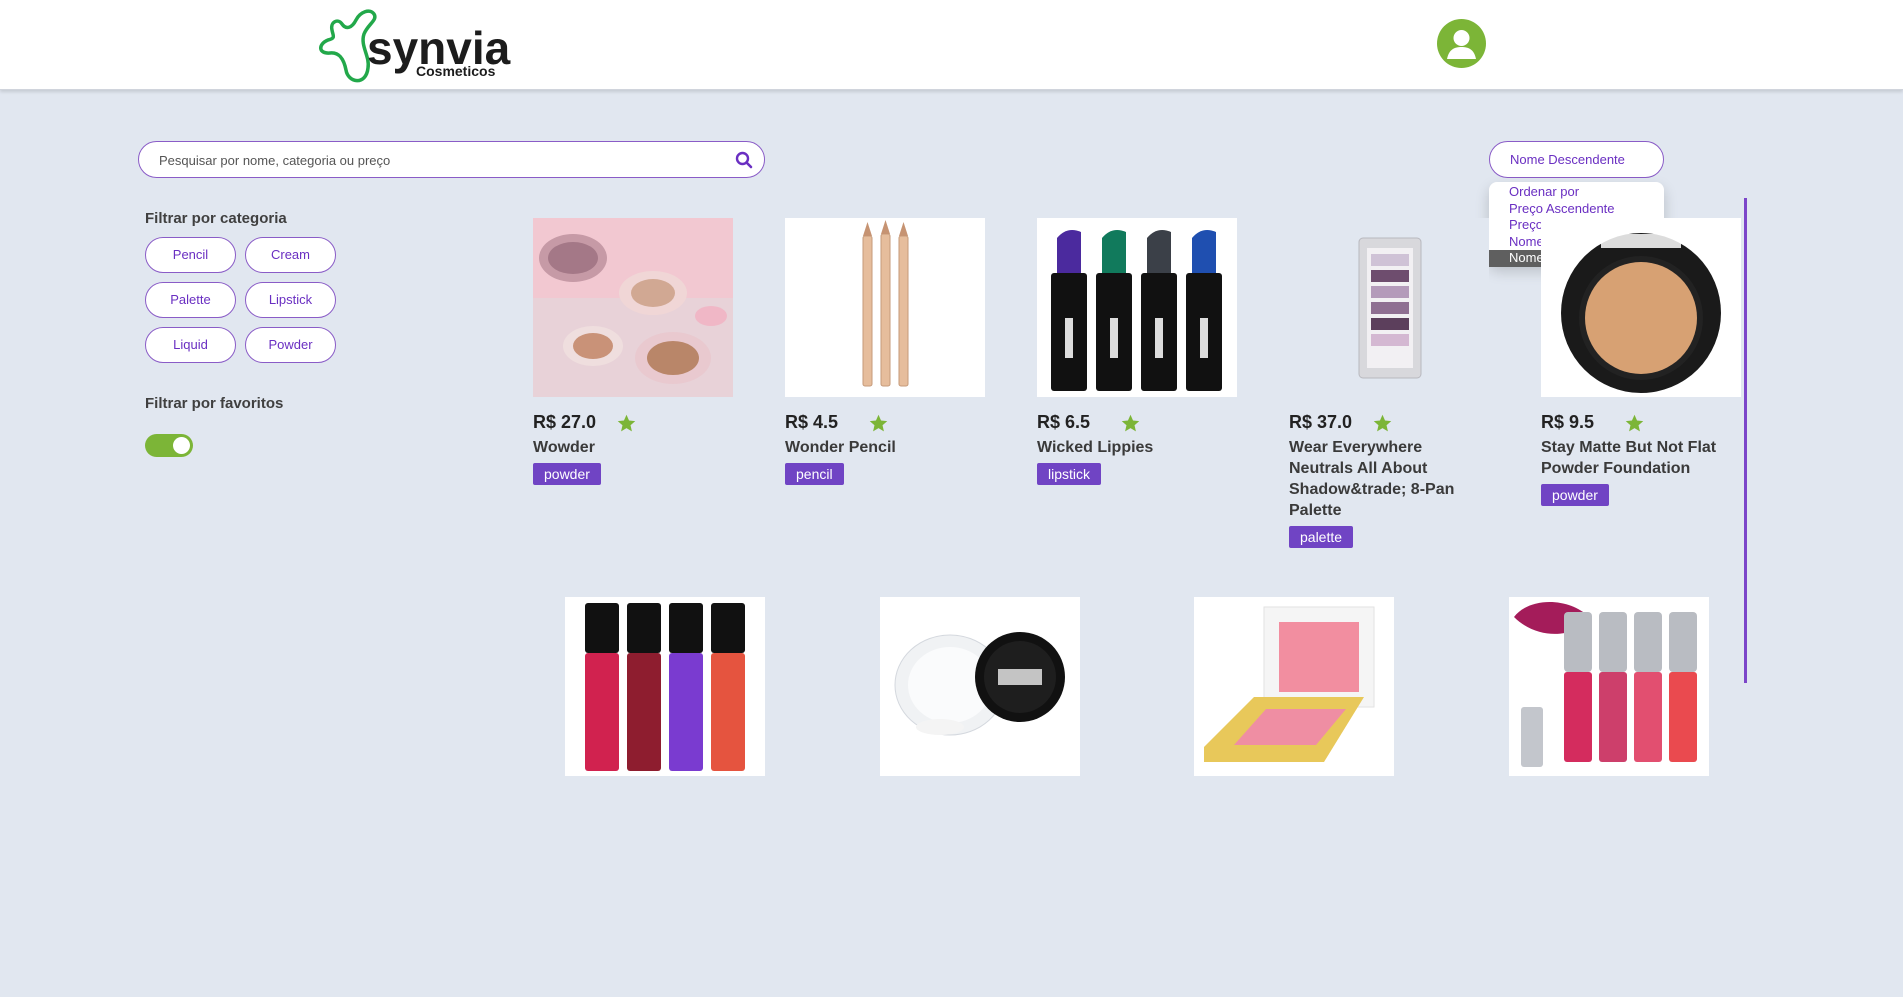  Describe the element at coordinates (814, 474) in the screenshot. I see `product-category-tag: pencil` at that location.